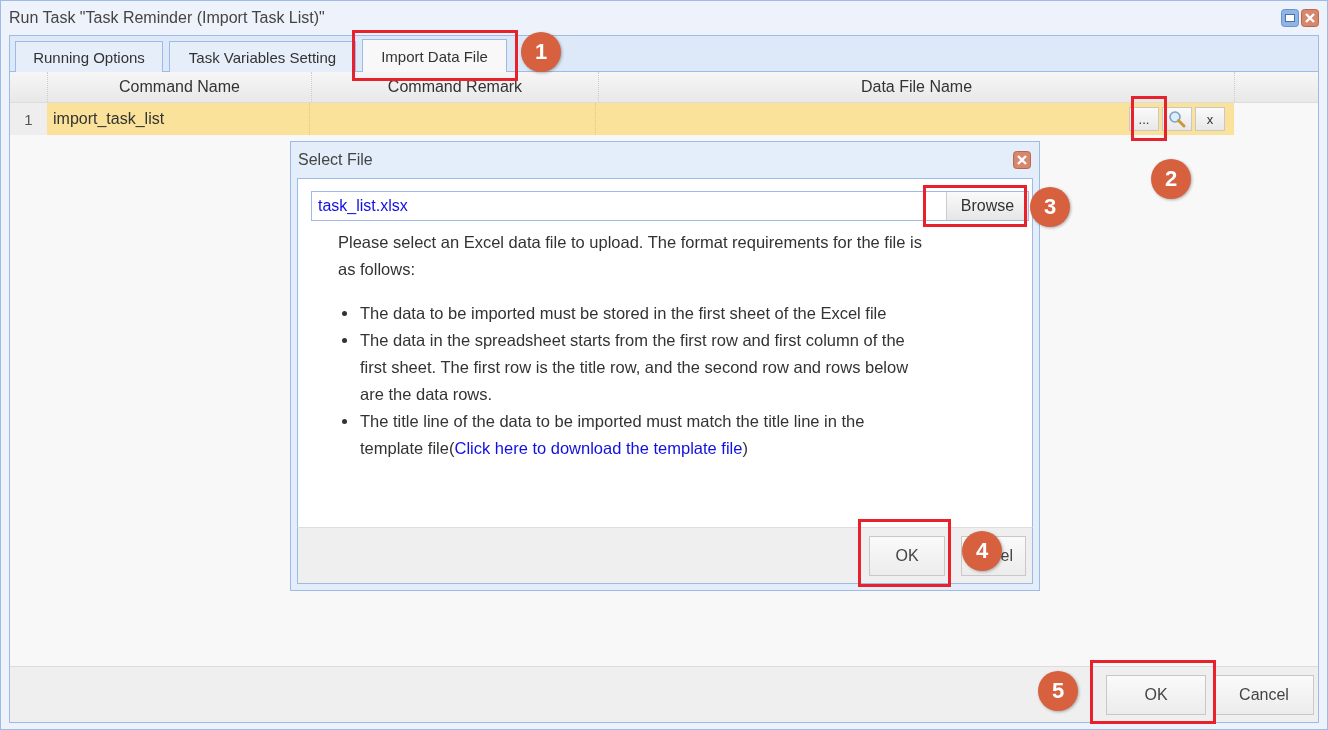  Describe the element at coordinates (179, 87) in the screenshot. I see `column-header: Command Name` at that location.